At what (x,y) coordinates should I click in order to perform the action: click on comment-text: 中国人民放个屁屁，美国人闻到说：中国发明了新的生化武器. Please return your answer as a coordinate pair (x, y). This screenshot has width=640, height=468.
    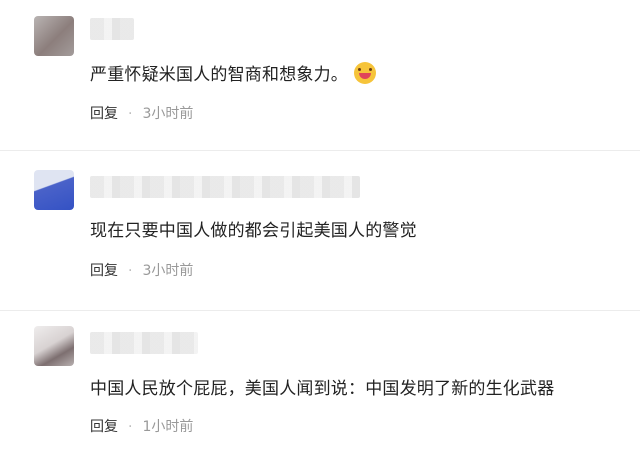
    Looking at the image, I should click on (322, 386).